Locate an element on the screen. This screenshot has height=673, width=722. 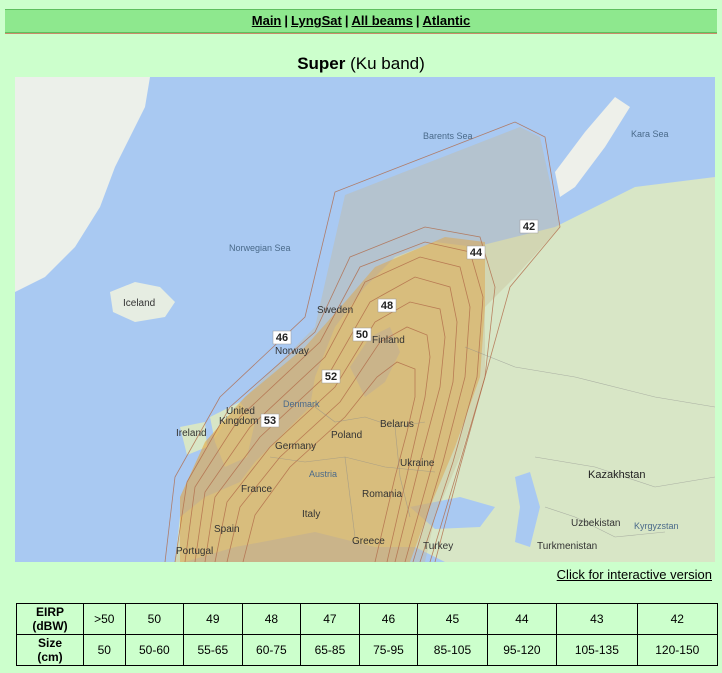
eirp-cell: 50 is located at coordinates (154, 619).